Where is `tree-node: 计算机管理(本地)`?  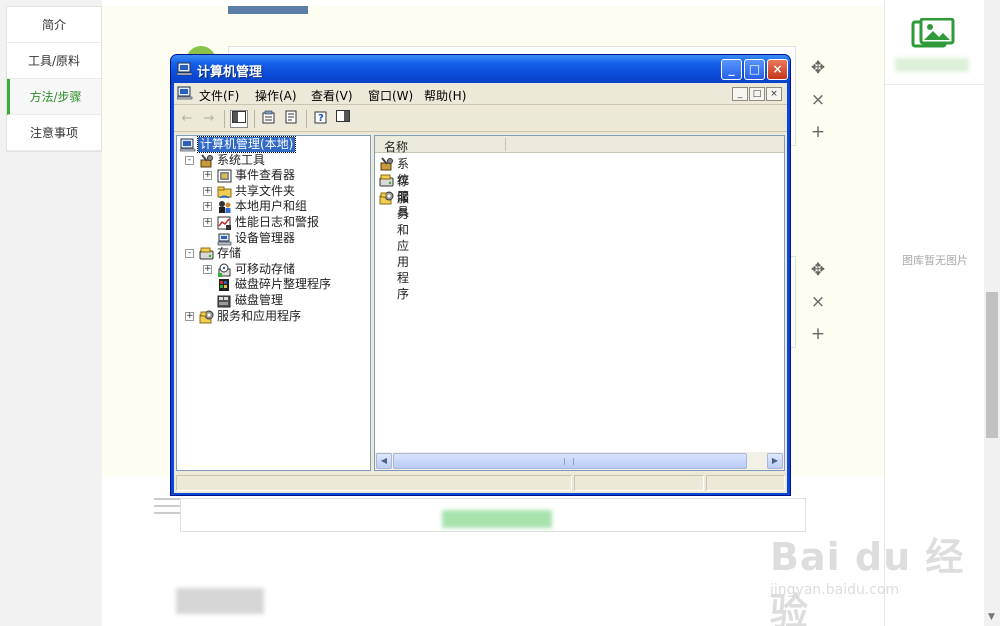 tree-node: 计算机管理(本地) is located at coordinates (272, 144).